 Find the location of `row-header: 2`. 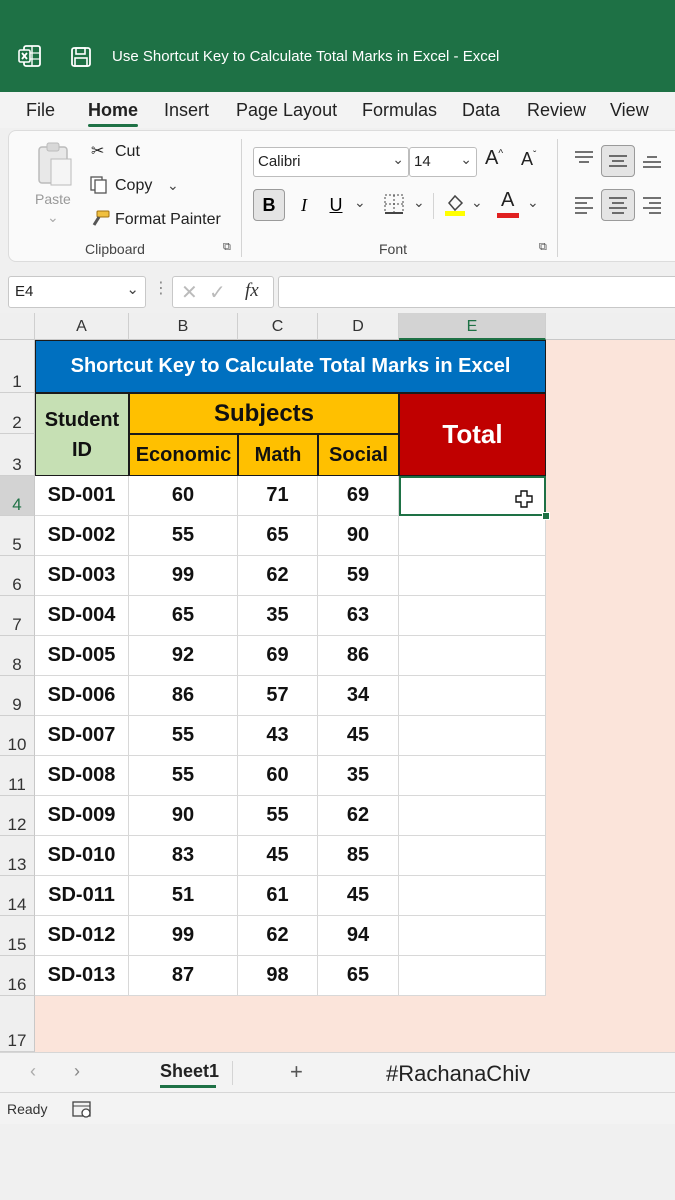

row-header: 2 is located at coordinates (17, 413).